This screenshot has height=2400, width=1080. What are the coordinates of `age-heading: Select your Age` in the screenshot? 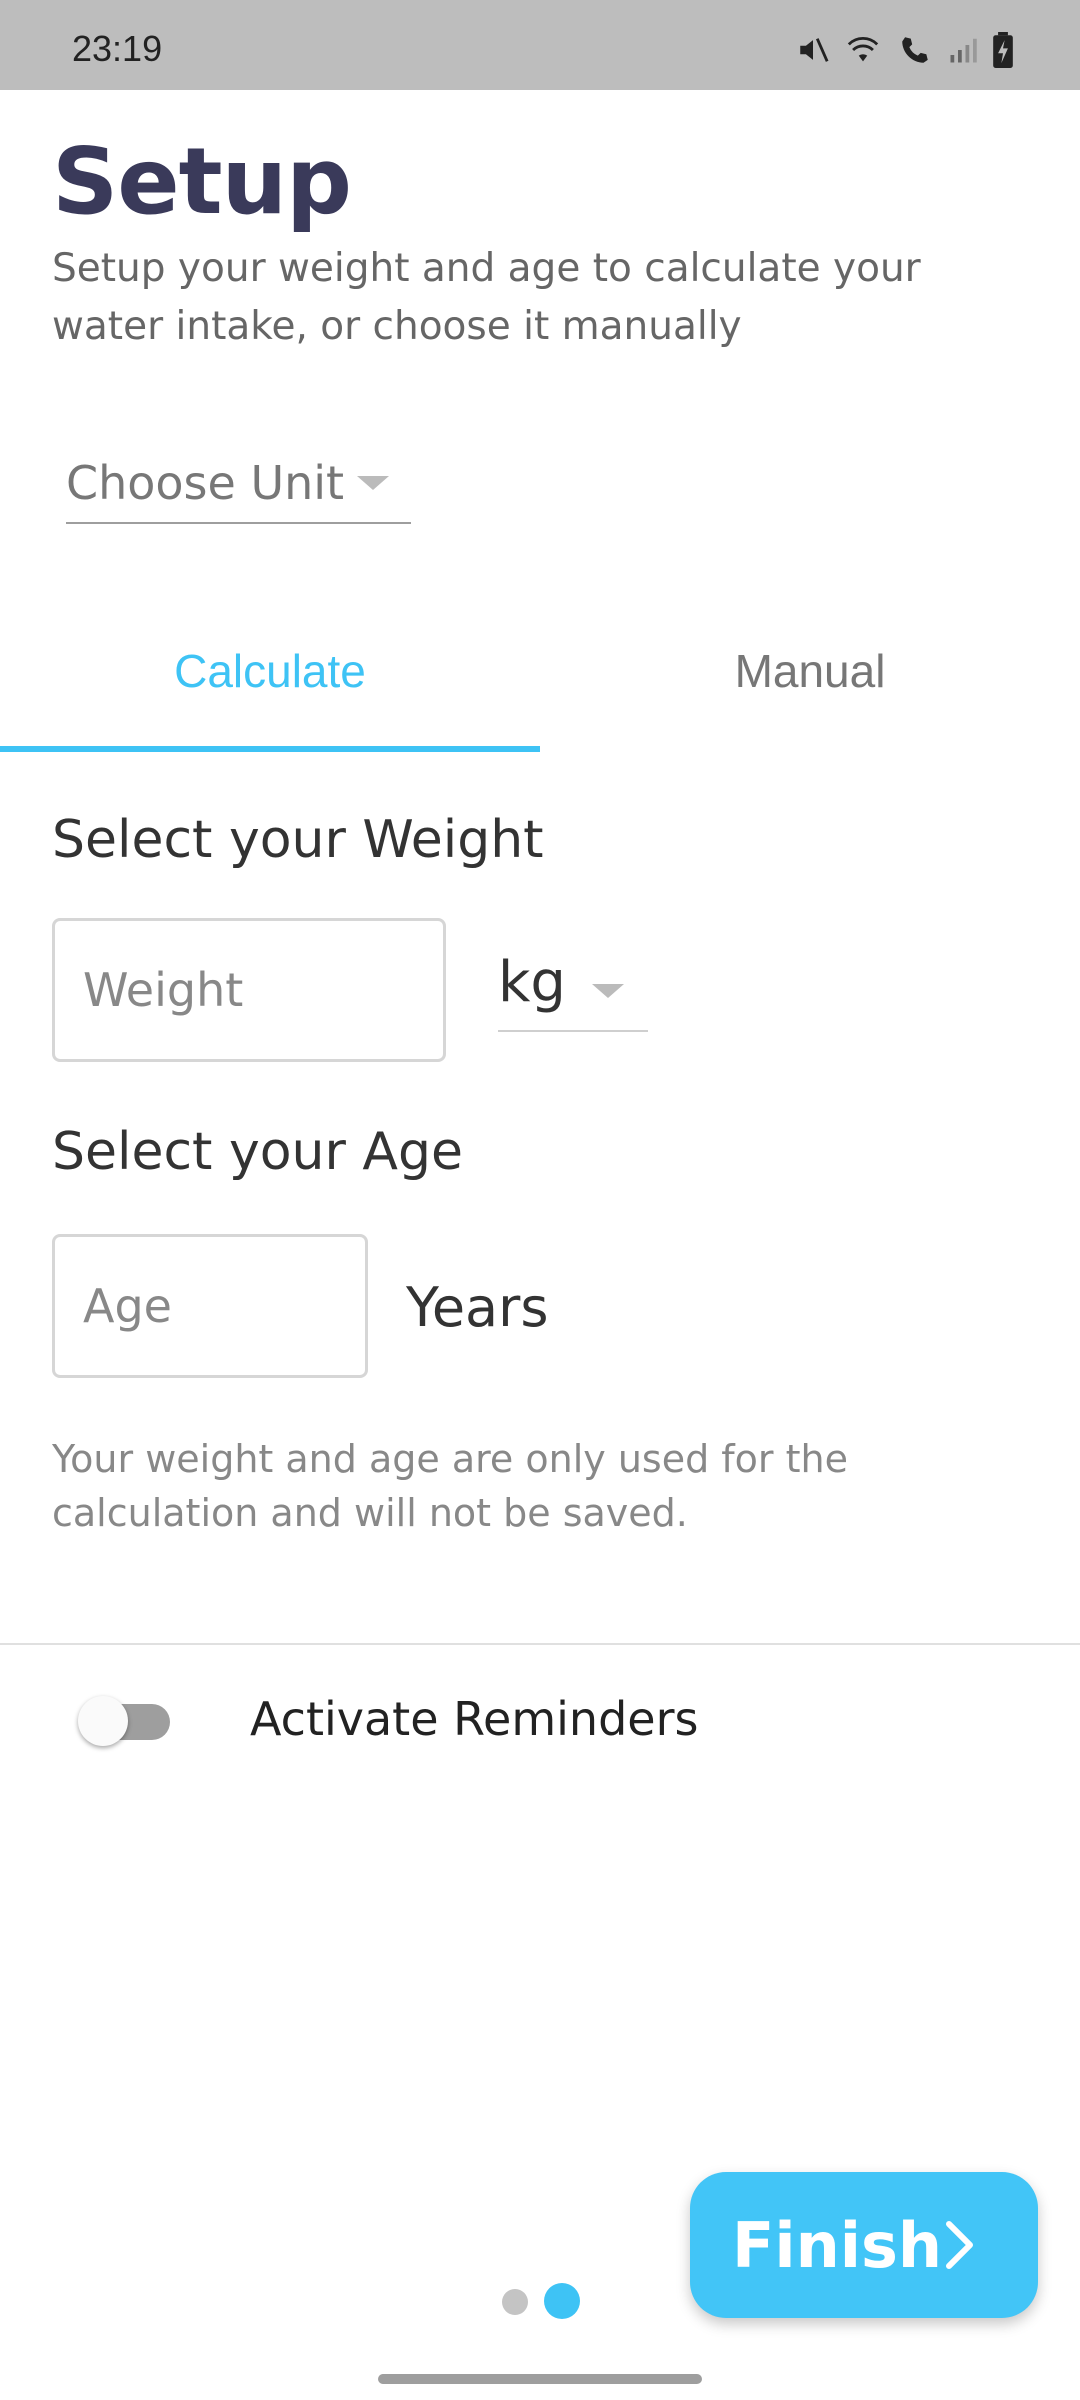 It's located at (257, 1152).